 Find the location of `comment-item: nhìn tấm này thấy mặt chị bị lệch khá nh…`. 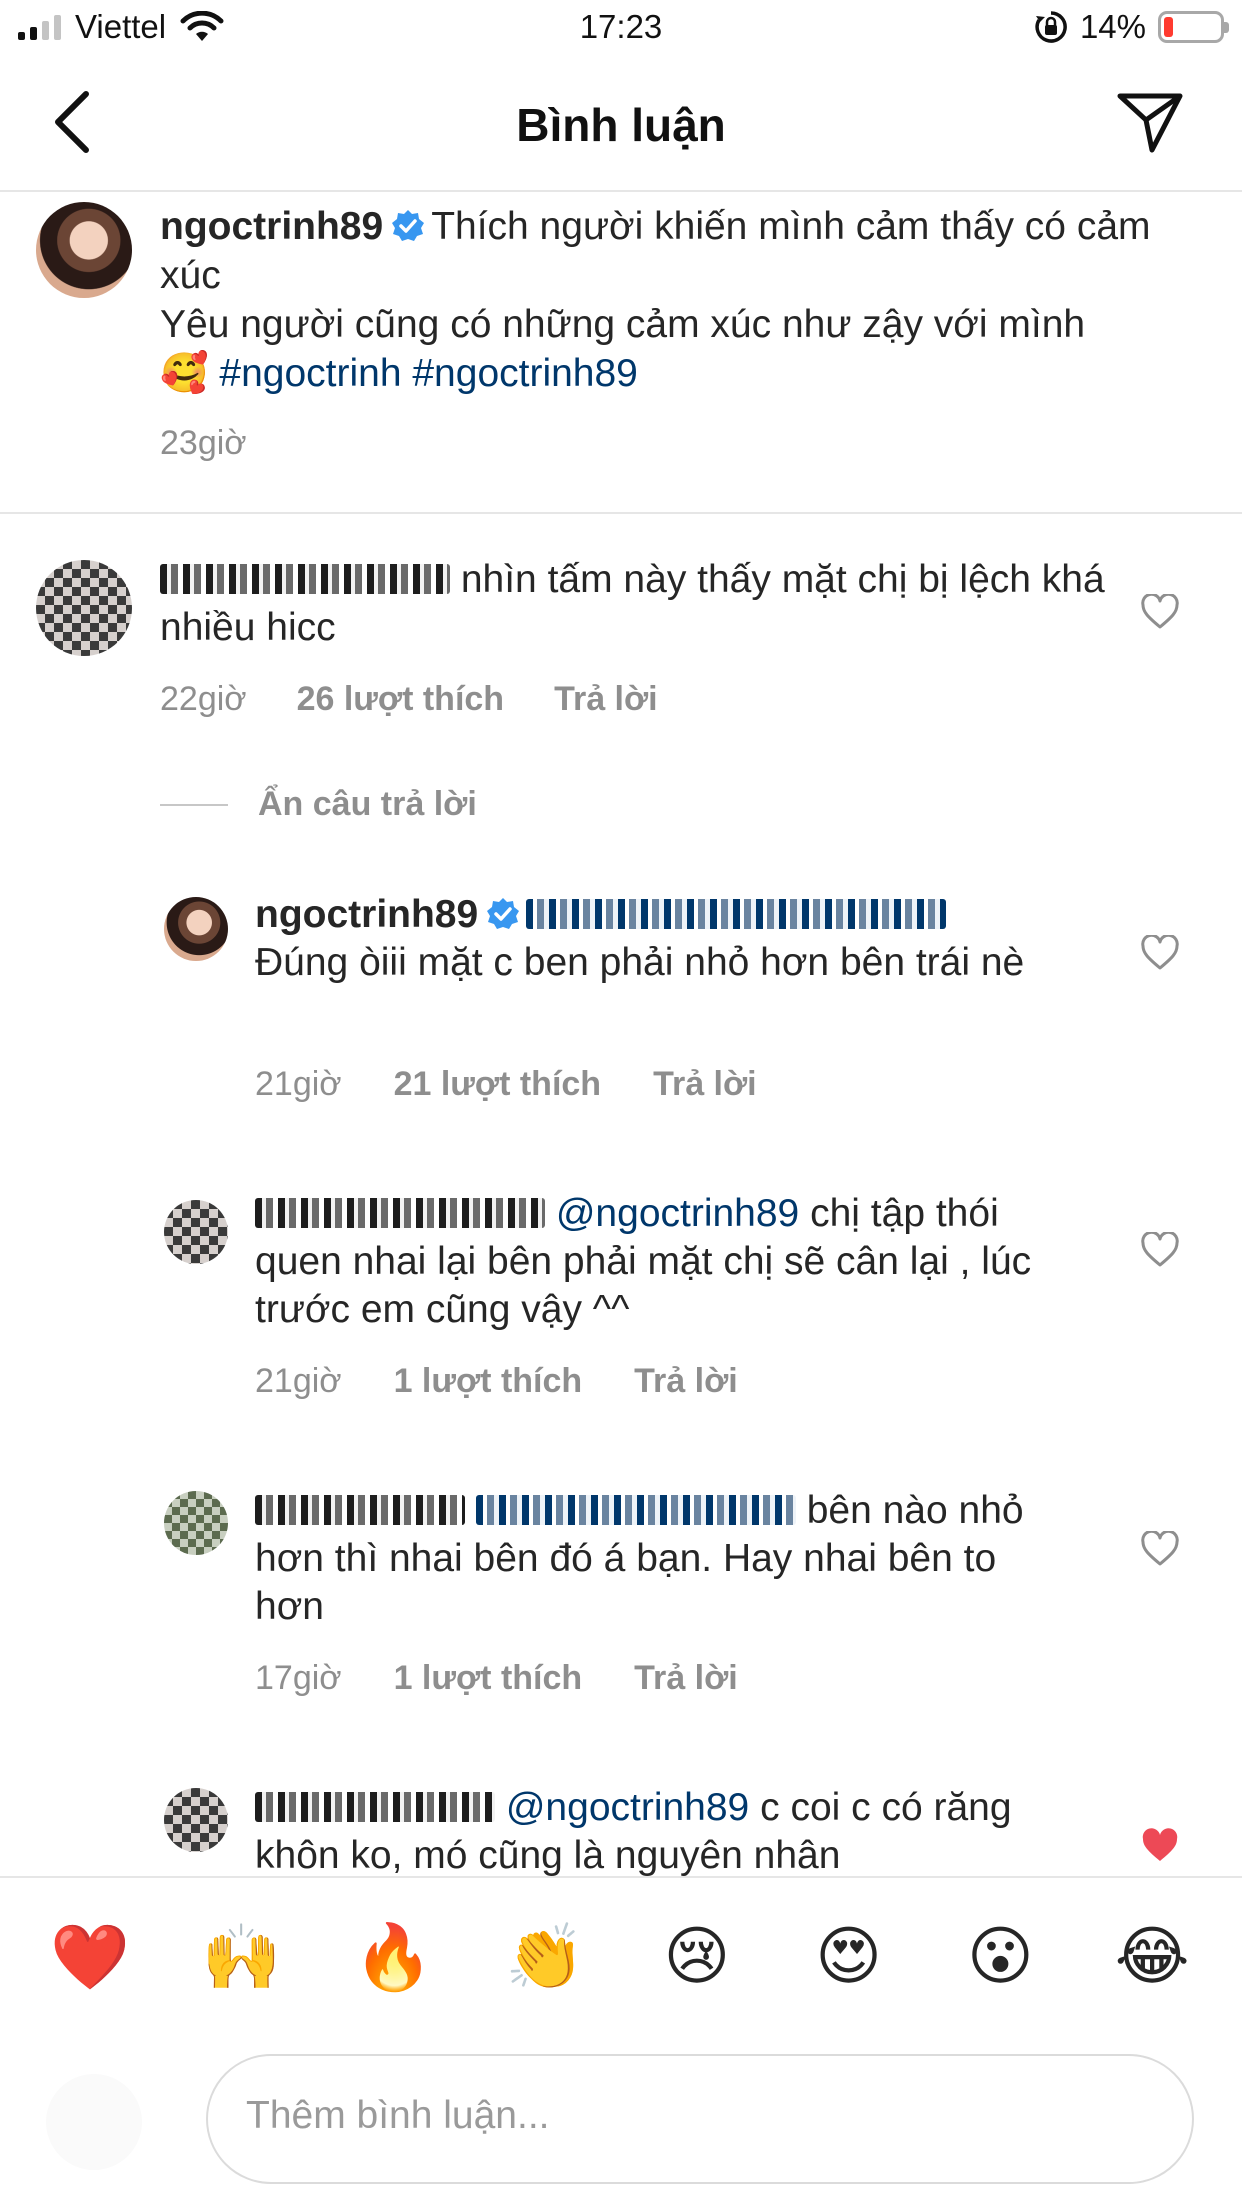

comment-item: nhìn tấm này thấy mặt chị bị lệch khá nh… is located at coordinates (621, 649).